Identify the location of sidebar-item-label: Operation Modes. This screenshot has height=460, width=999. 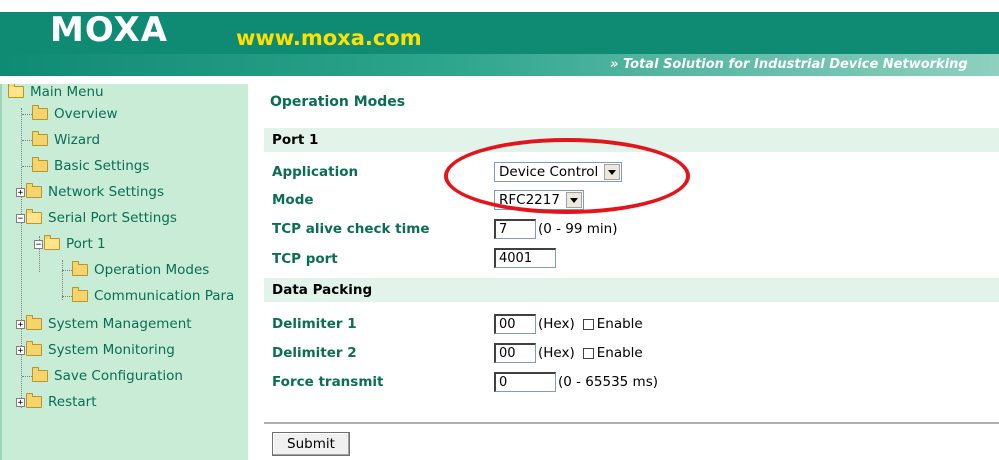
(152, 270).